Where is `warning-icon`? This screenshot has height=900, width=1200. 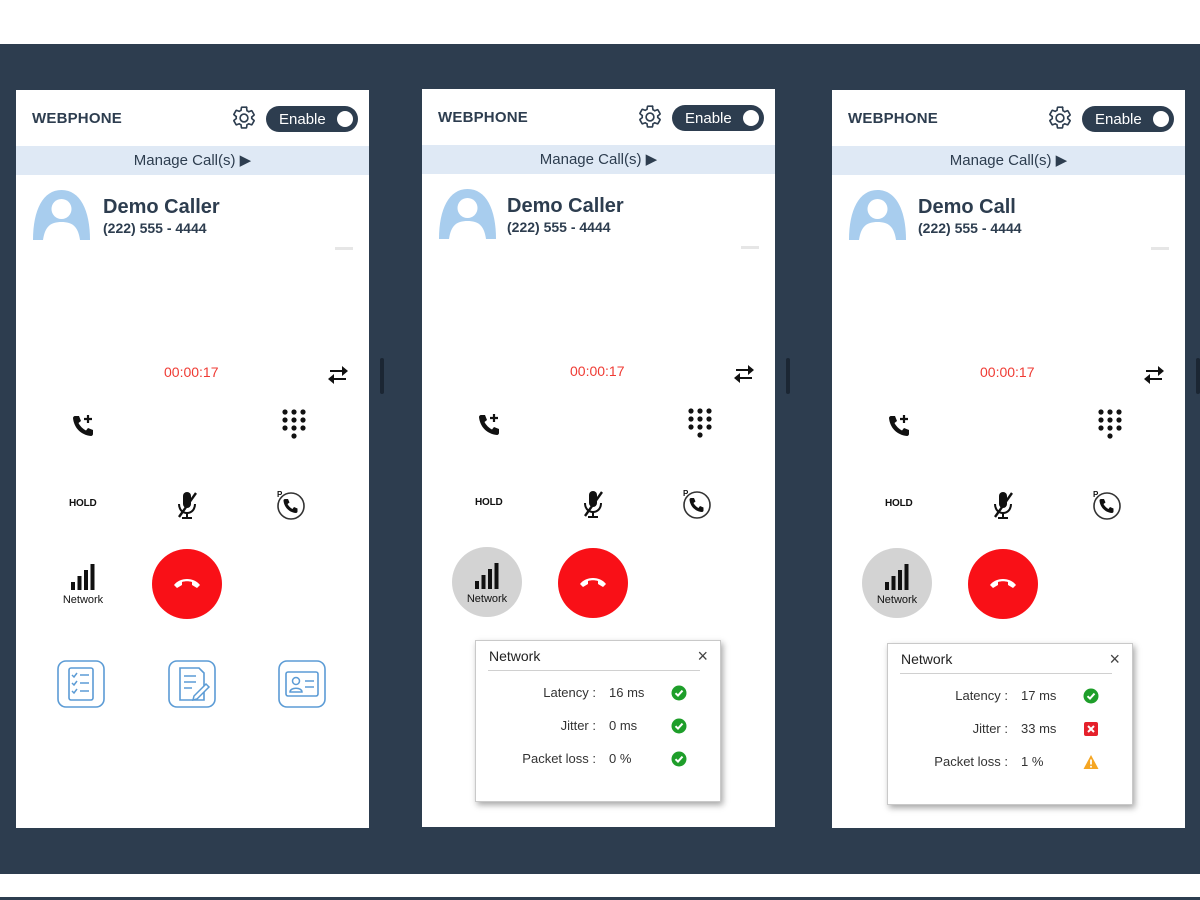 warning-icon is located at coordinates (1091, 762).